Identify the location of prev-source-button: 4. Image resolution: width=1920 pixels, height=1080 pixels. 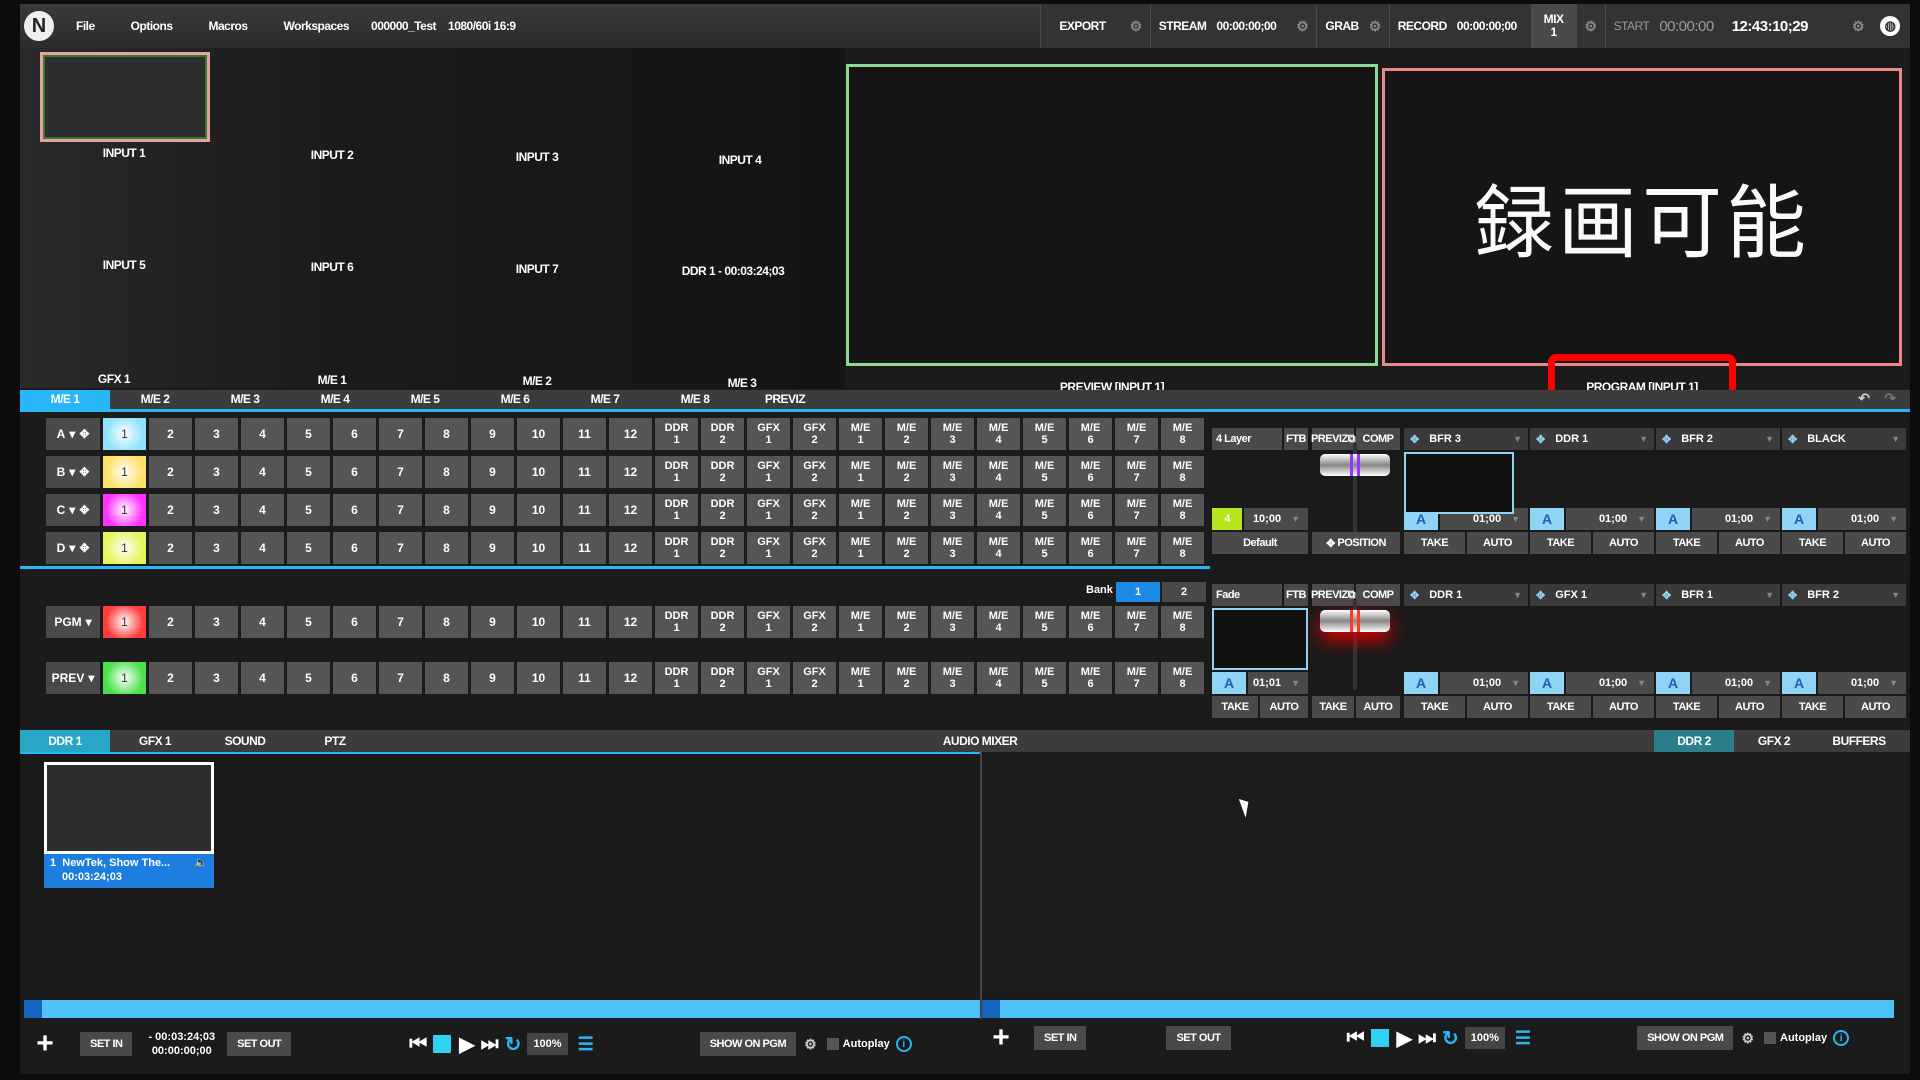
(262, 678).